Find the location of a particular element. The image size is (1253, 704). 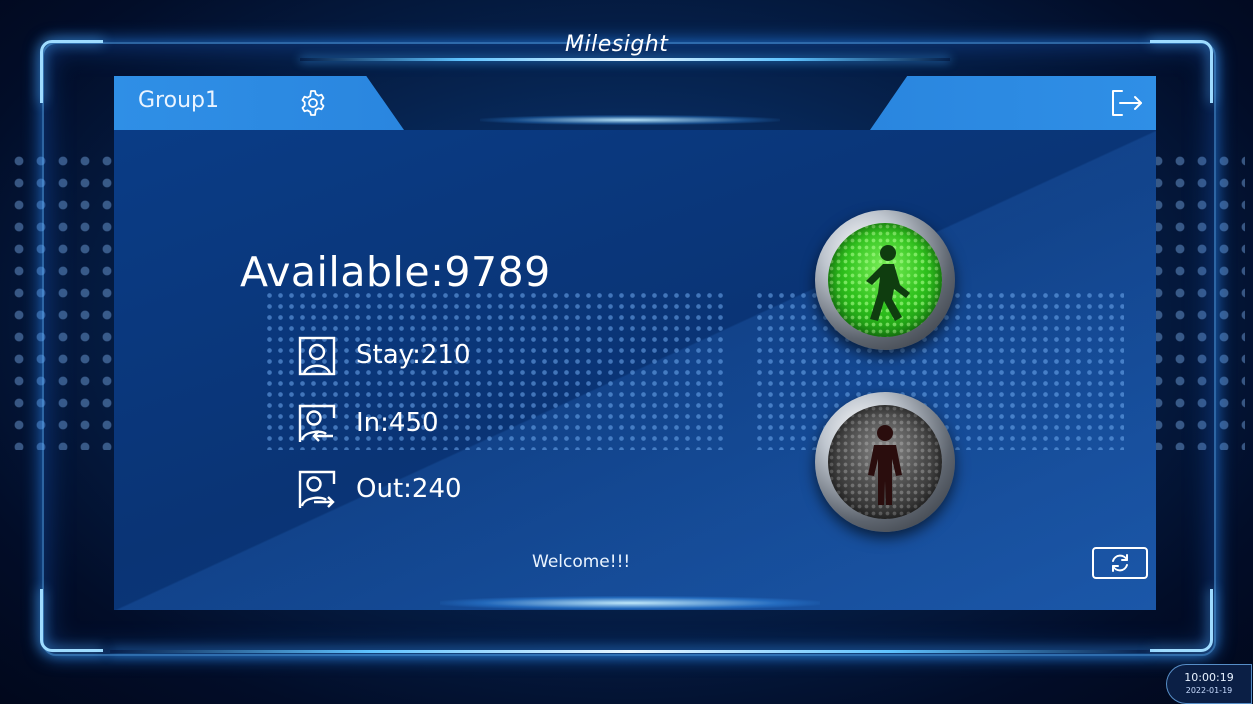

top-panel-glow is located at coordinates (630, 120).